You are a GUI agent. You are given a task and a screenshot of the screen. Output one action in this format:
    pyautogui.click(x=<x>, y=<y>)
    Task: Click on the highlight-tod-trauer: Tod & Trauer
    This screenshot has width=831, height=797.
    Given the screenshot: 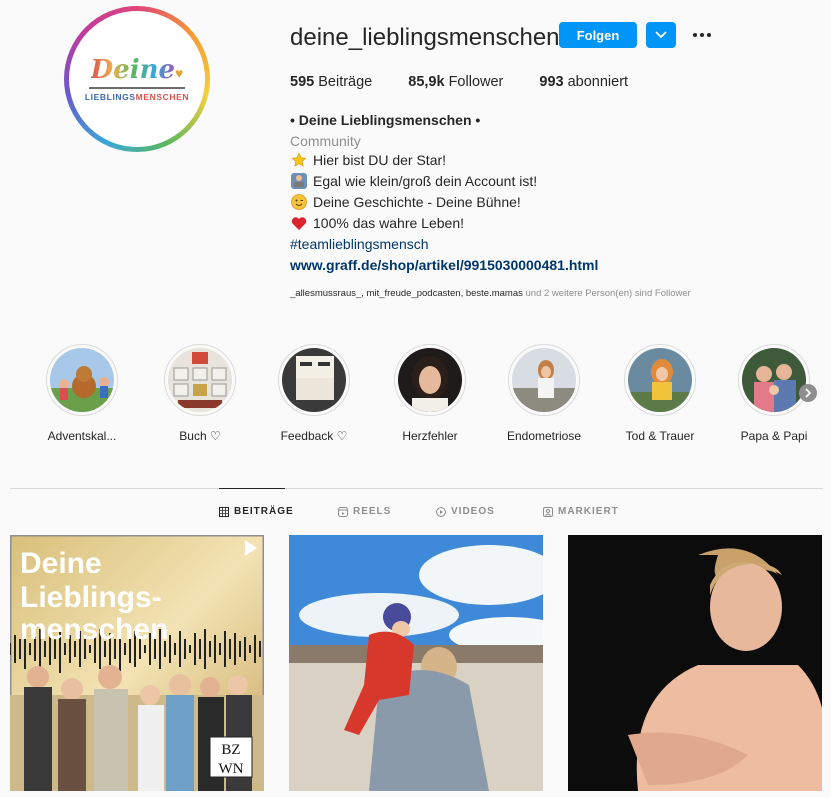 What is the action you would take?
    pyautogui.click(x=660, y=393)
    